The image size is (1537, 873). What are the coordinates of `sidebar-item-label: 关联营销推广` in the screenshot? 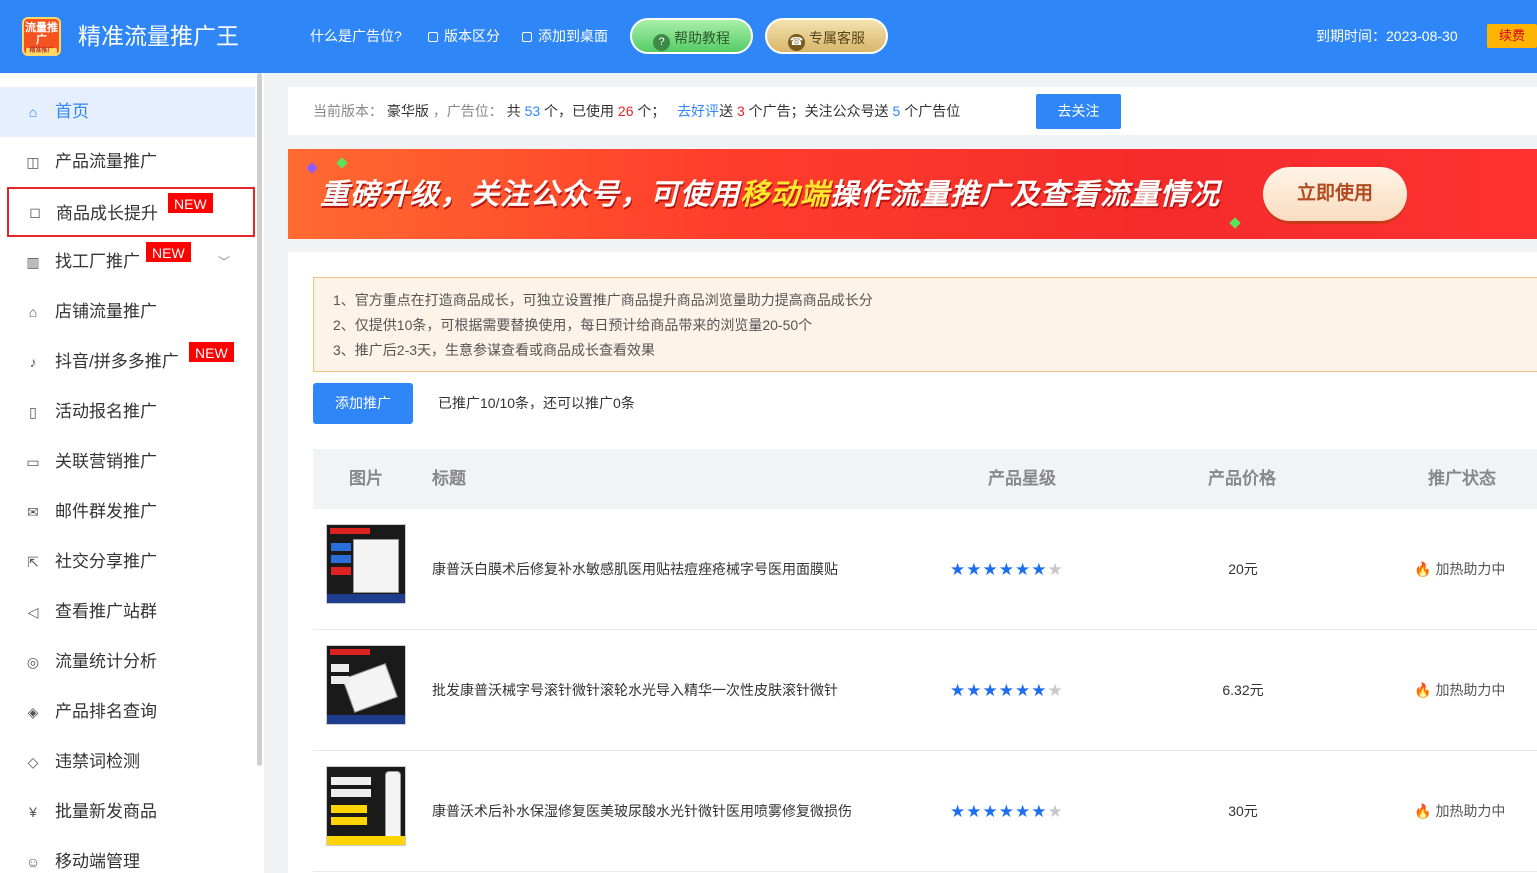 It's located at (106, 461).